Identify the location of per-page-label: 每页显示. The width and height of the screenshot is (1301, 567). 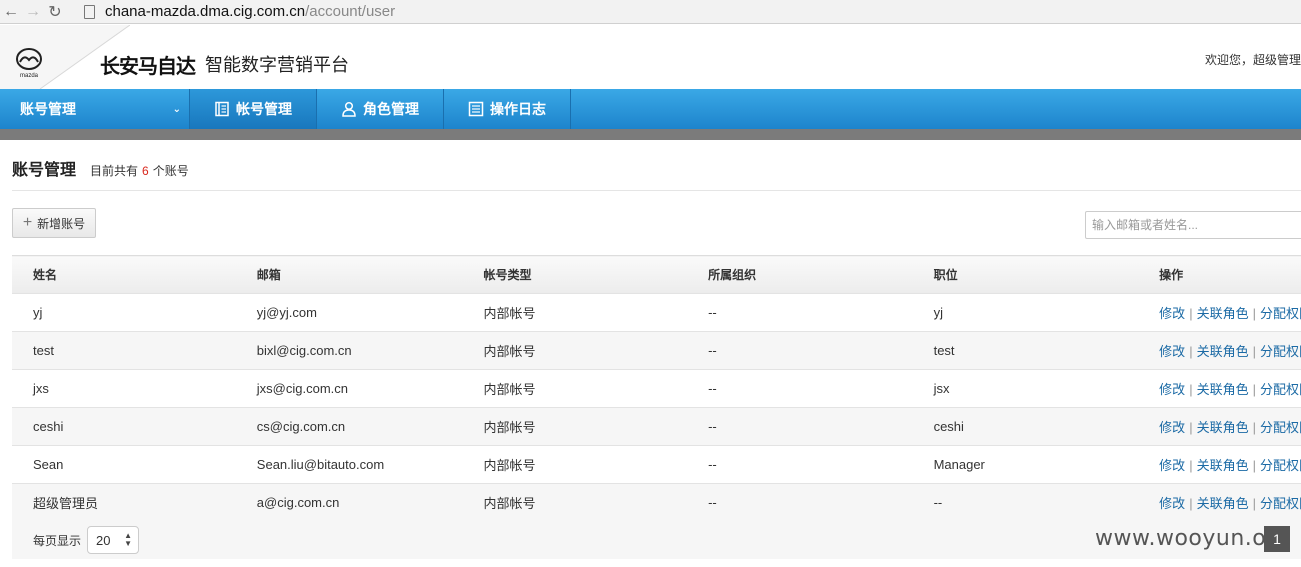
(57, 540).